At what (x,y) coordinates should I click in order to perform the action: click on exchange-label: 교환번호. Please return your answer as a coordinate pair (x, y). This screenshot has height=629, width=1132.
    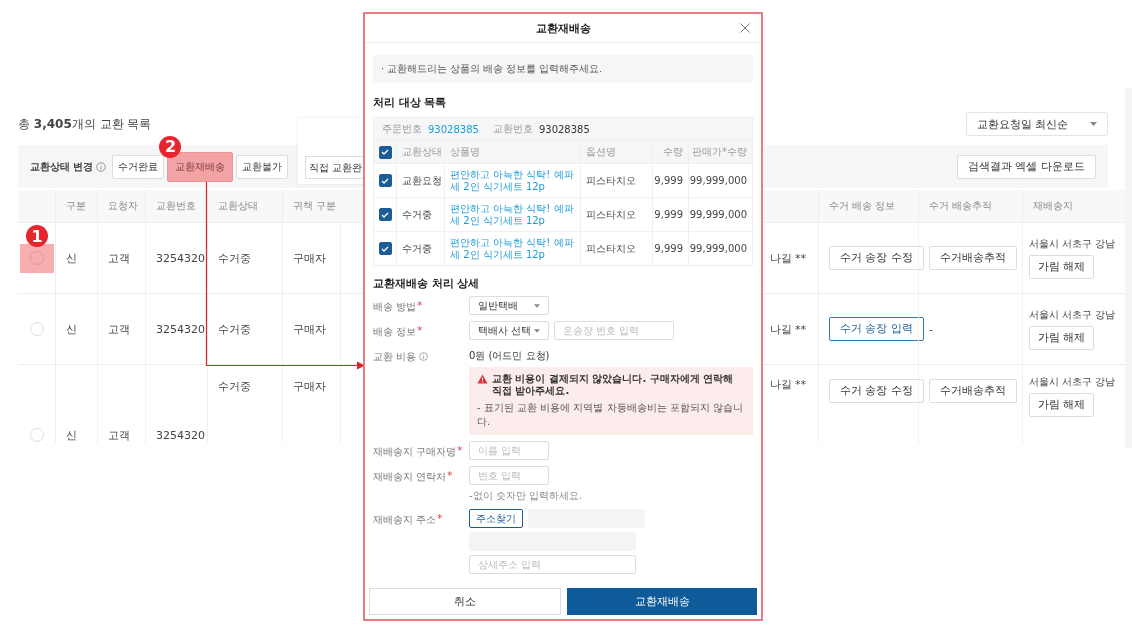
    Looking at the image, I should click on (512, 129).